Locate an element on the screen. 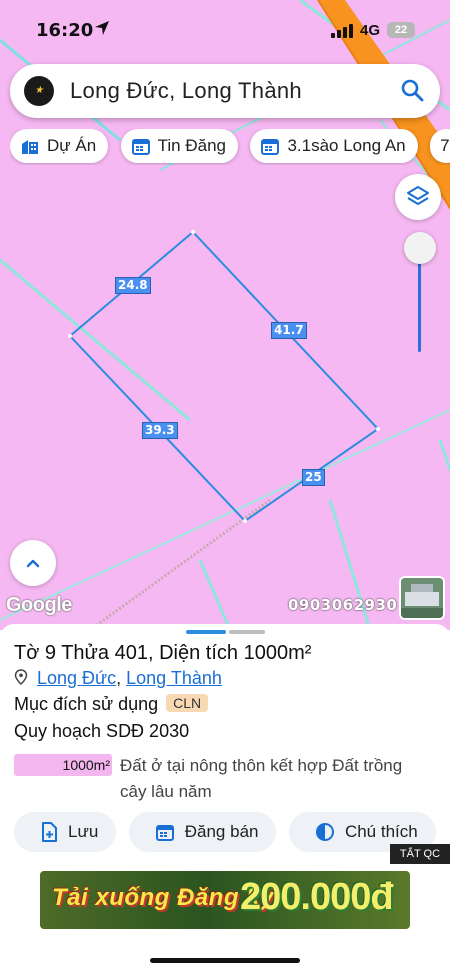 This screenshot has width=450, height=974. expand-up-button is located at coordinates (33, 563).